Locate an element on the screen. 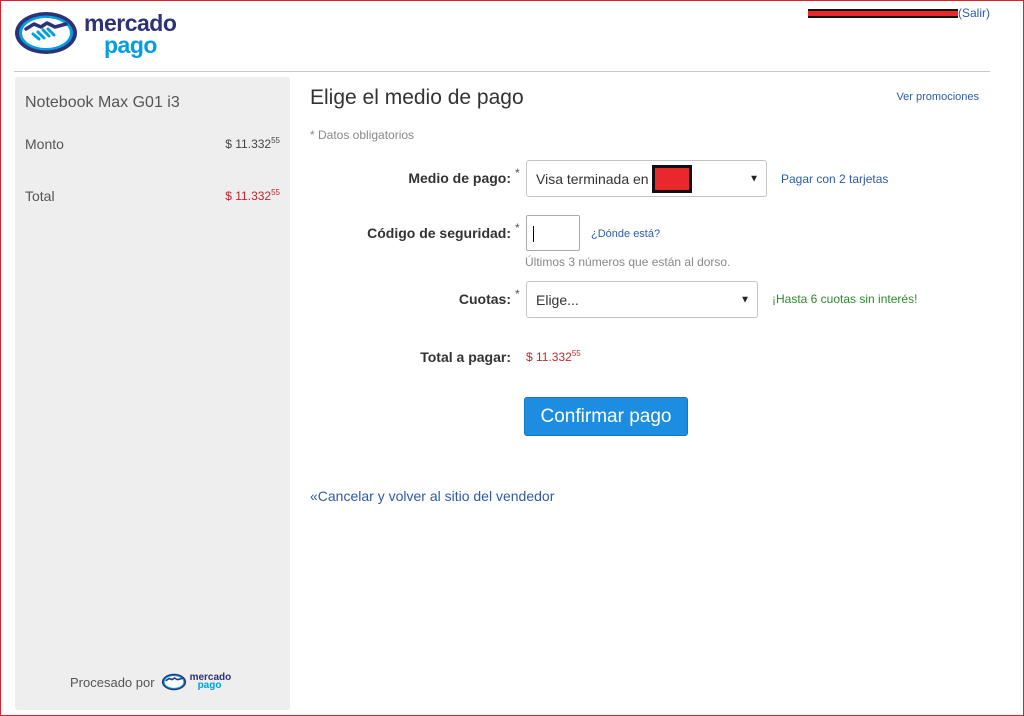  product-name: Notebook Max G01 i3 is located at coordinates (102, 102).